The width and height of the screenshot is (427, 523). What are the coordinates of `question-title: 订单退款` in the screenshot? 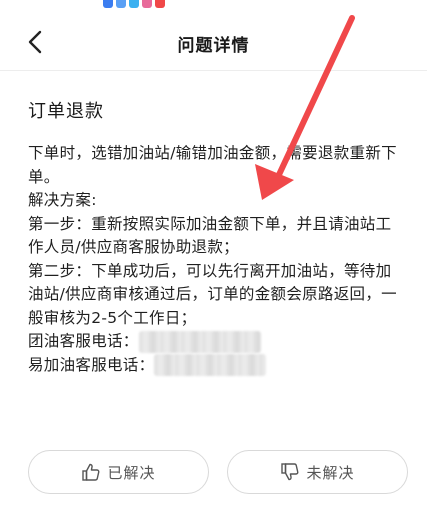 It's located at (66, 111).